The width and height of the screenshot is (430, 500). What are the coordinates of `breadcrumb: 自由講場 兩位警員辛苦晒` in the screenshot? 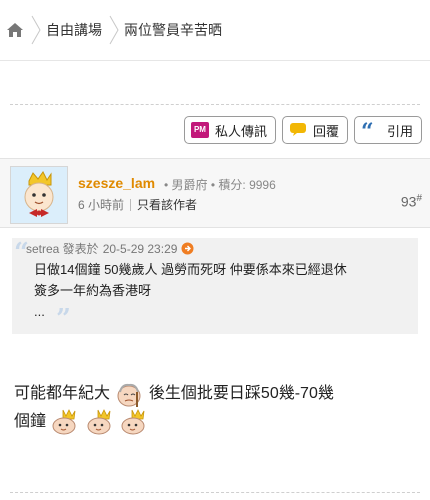 It's located at (114, 30).